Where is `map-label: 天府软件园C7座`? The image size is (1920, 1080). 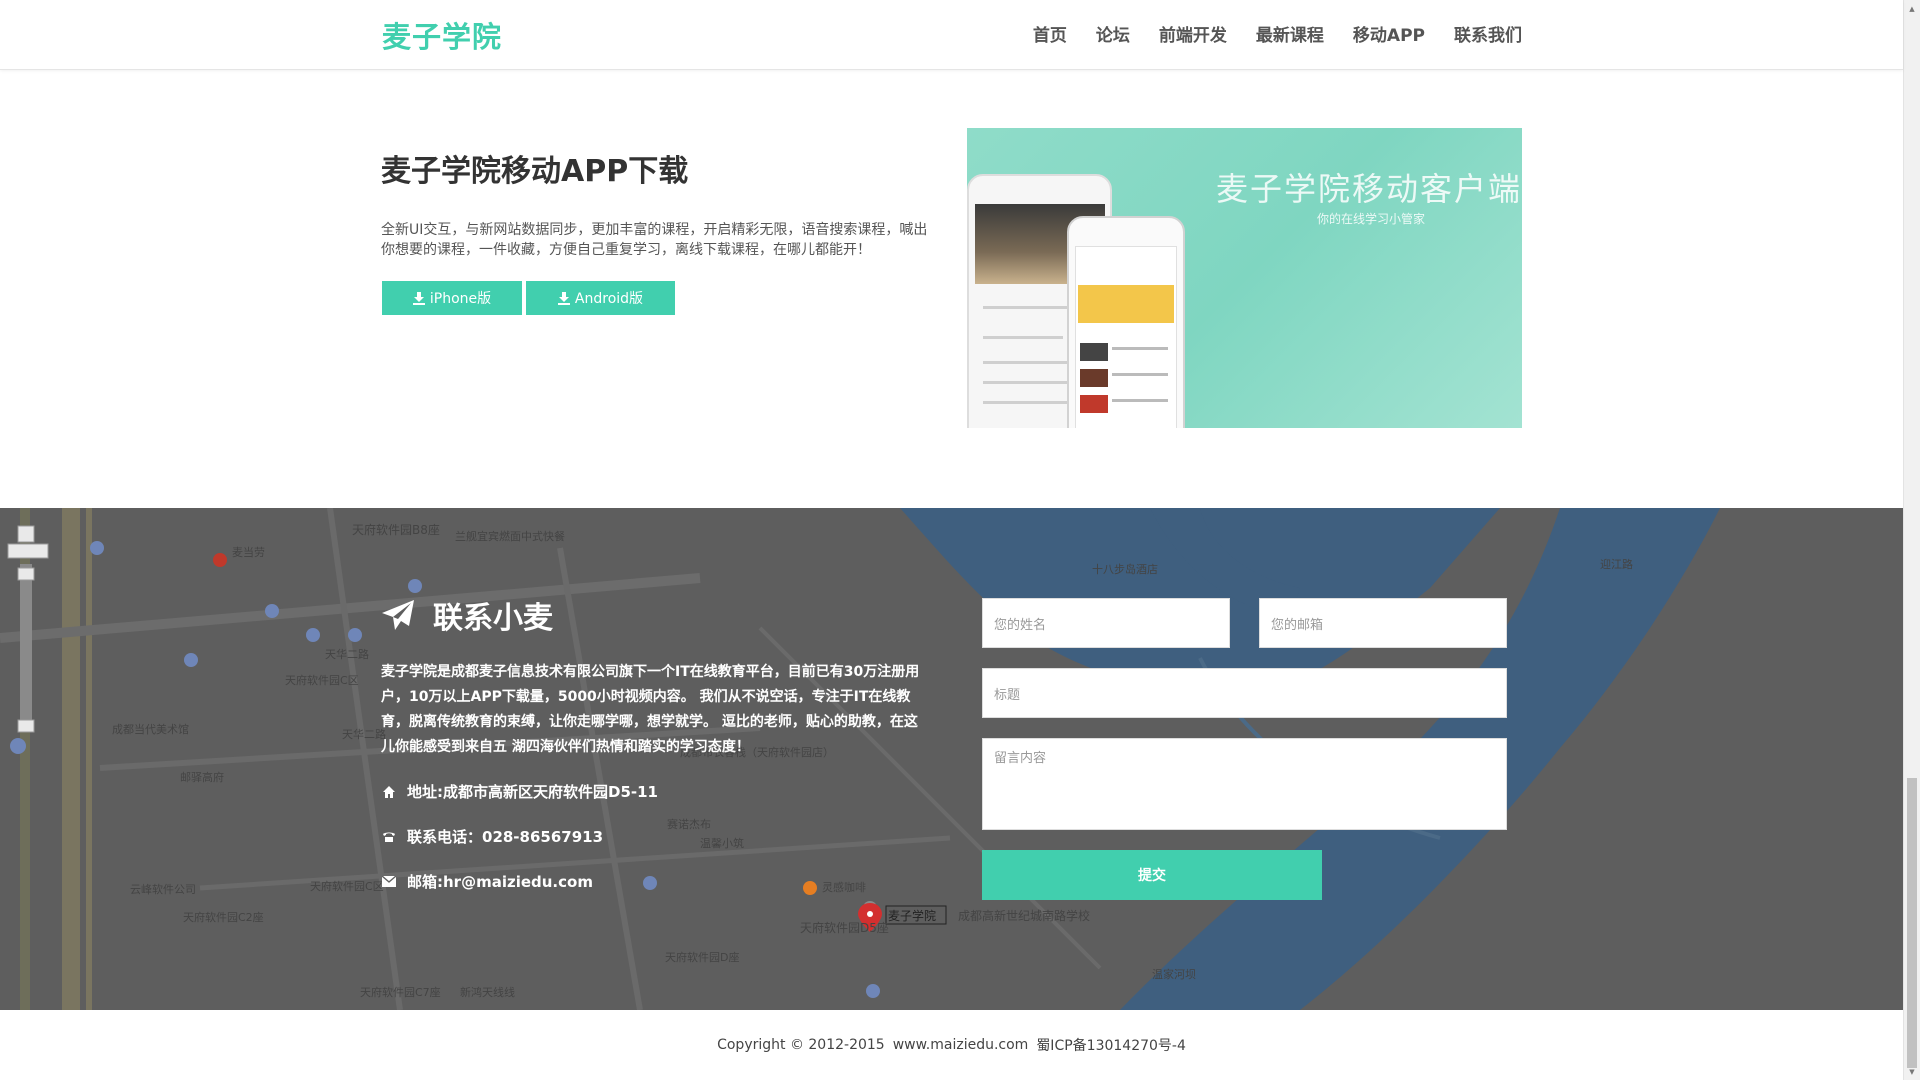 map-label: 天府软件园C7座 is located at coordinates (400, 992).